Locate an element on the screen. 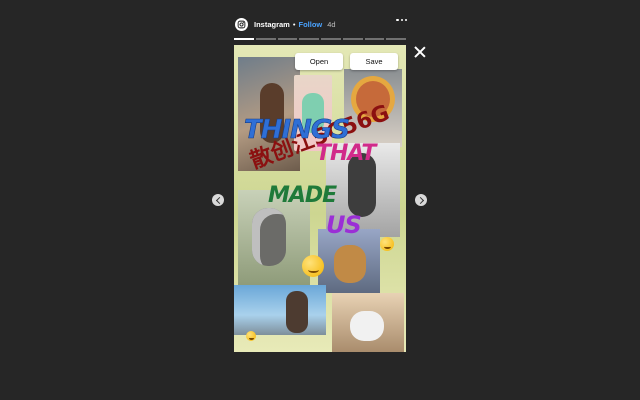 The width and height of the screenshot is (640, 400). story-progress-bar is located at coordinates (320, 39).